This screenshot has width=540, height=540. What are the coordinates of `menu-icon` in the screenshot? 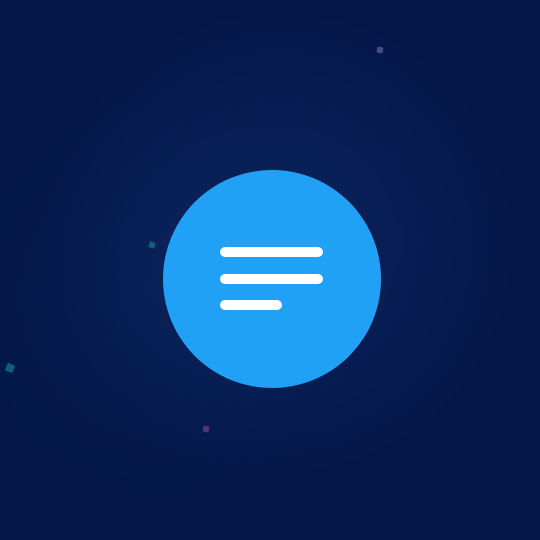 It's located at (272, 279).